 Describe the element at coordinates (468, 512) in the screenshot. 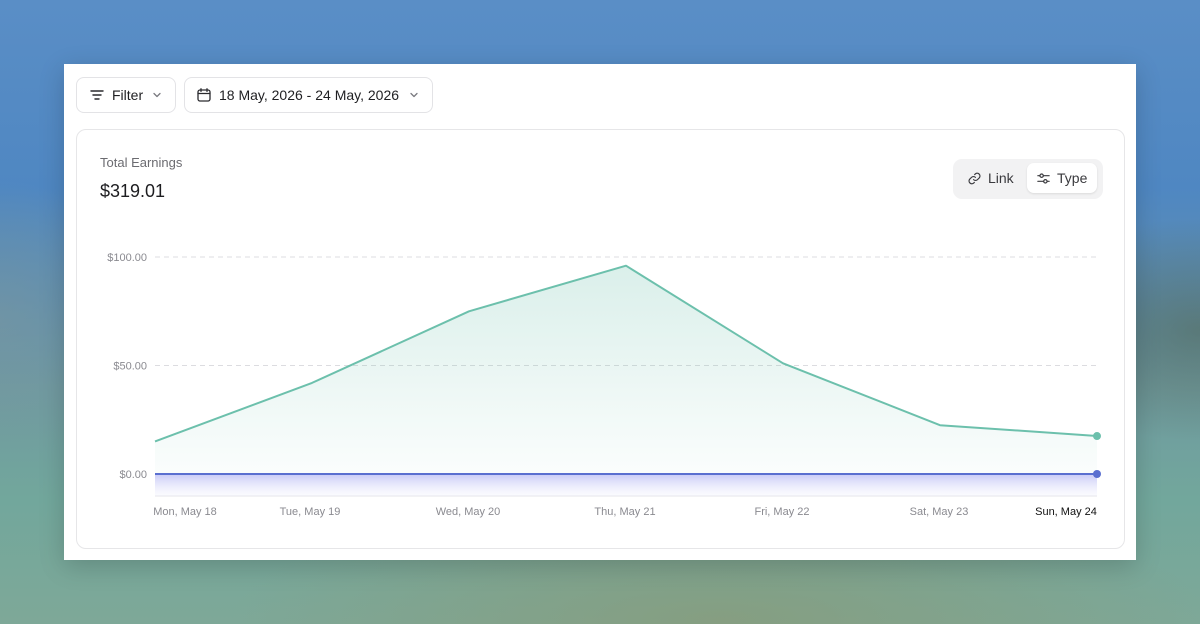

I see `x-tick-label: Wed, May 20` at that location.